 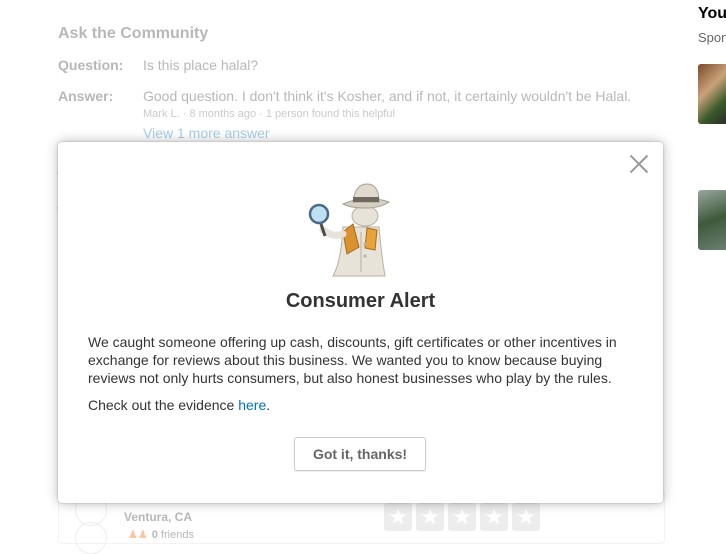 What do you see at coordinates (349, 230) in the screenshot?
I see `detective-illustration-icon` at bounding box center [349, 230].